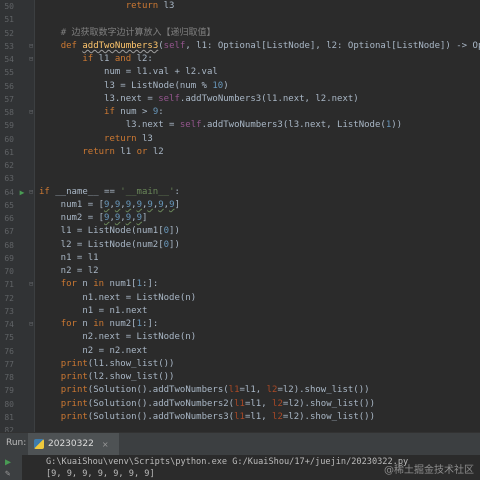 This screenshot has height=480, width=480. What do you see at coordinates (9, 152) in the screenshot?
I see `line-number: 61` at bounding box center [9, 152].